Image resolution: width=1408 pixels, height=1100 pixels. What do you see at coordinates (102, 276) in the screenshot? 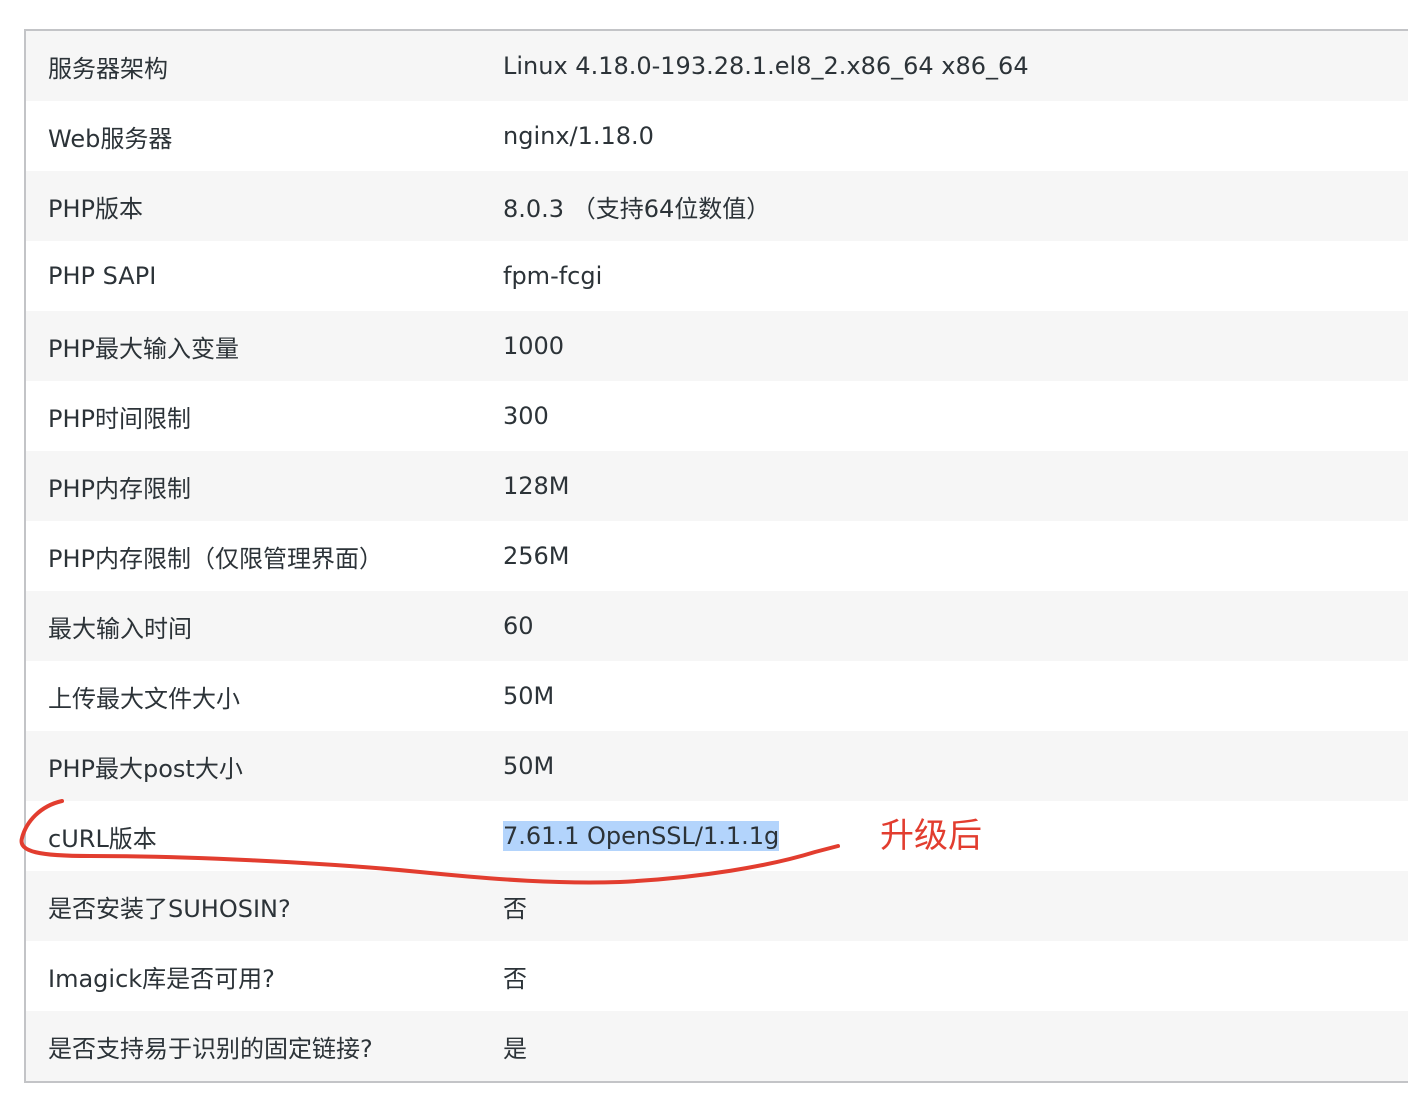
I see `row-label: PHP SAPI` at bounding box center [102, 276].